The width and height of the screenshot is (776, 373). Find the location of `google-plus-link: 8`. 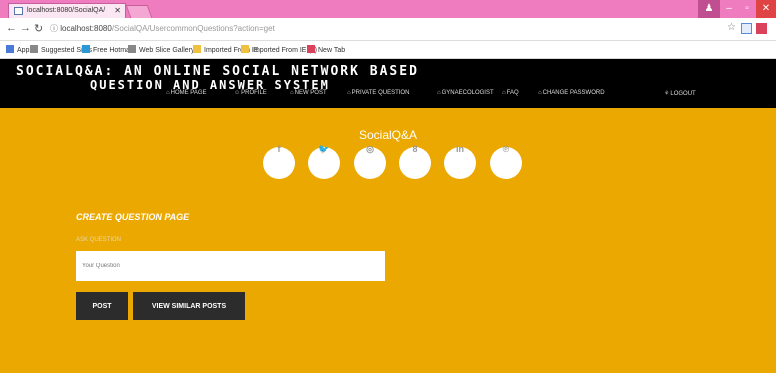

google-plus-link: 8 is located at coordinates (415, 161).